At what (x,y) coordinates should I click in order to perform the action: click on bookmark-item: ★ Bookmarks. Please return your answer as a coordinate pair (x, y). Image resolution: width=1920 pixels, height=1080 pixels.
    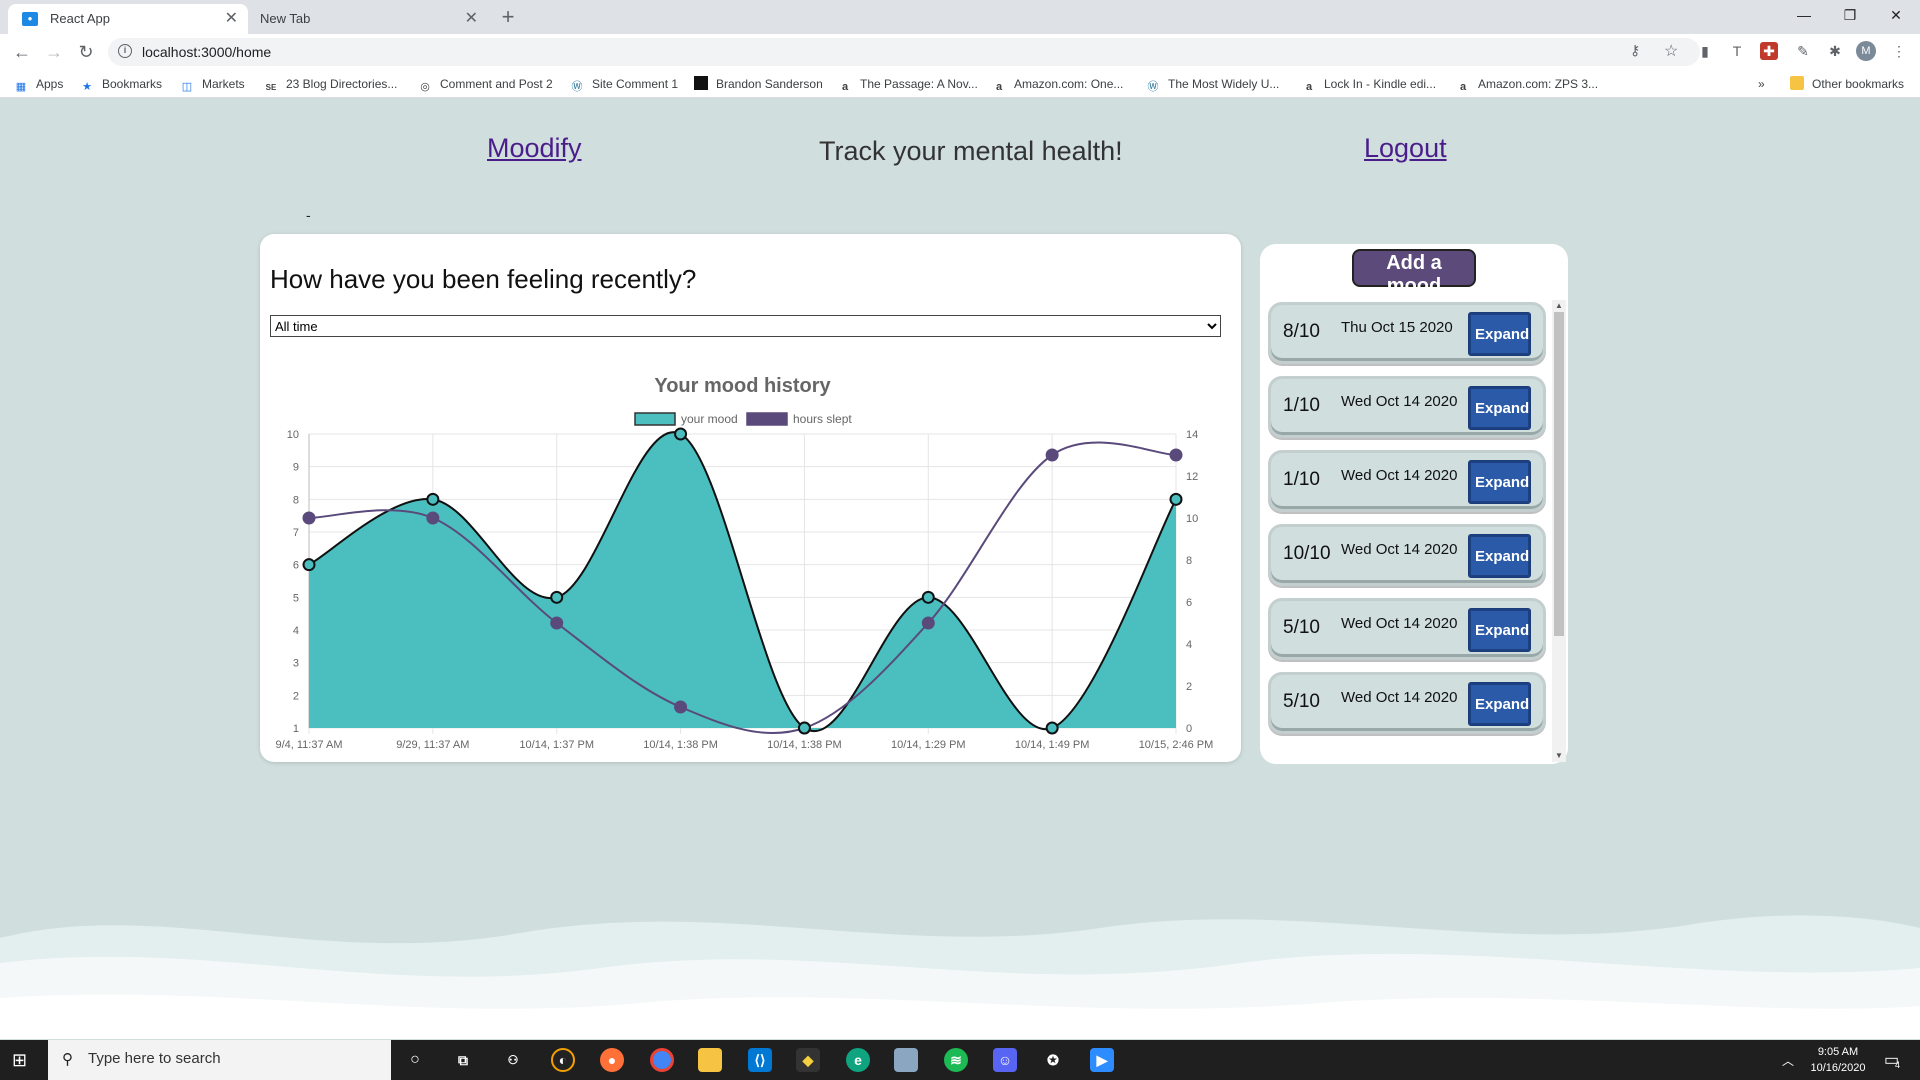
    Looking at the image, I should click on (121, 84).